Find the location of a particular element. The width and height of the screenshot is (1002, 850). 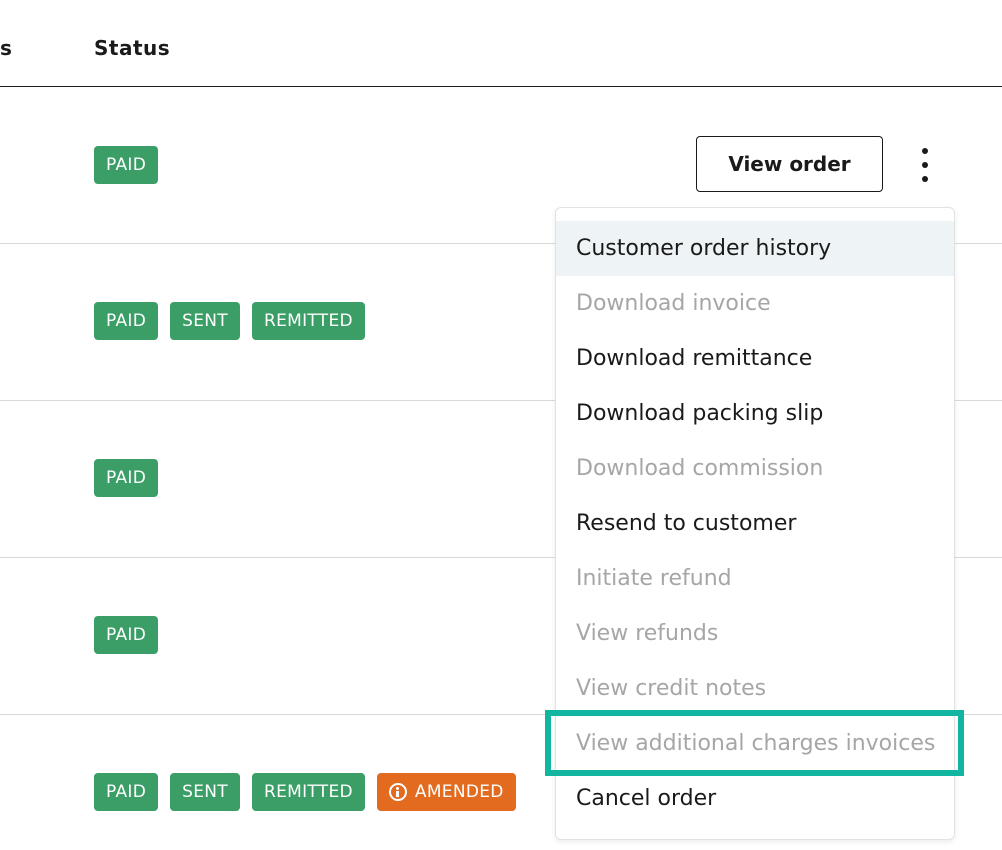

table-row-5-status: PAID SENT REMITTED AMENDED is located at coordinates (305, 792).